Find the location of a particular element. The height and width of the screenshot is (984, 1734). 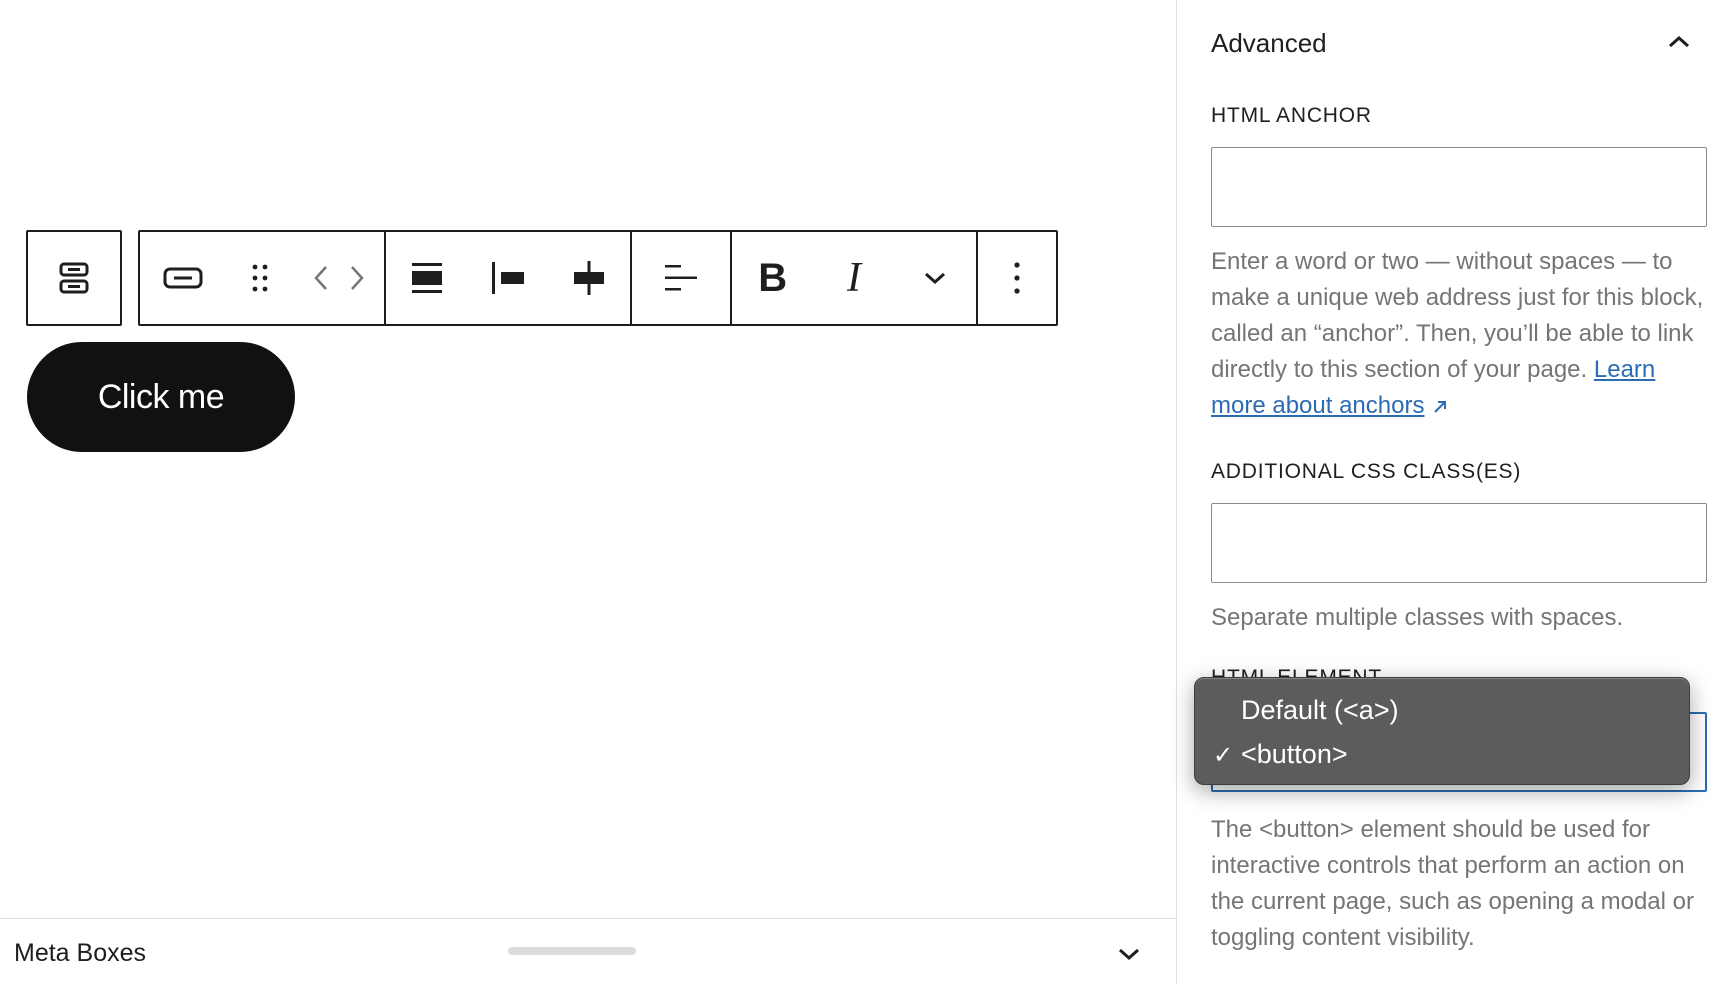

parent-block-group is located at coordinates (74, 278).